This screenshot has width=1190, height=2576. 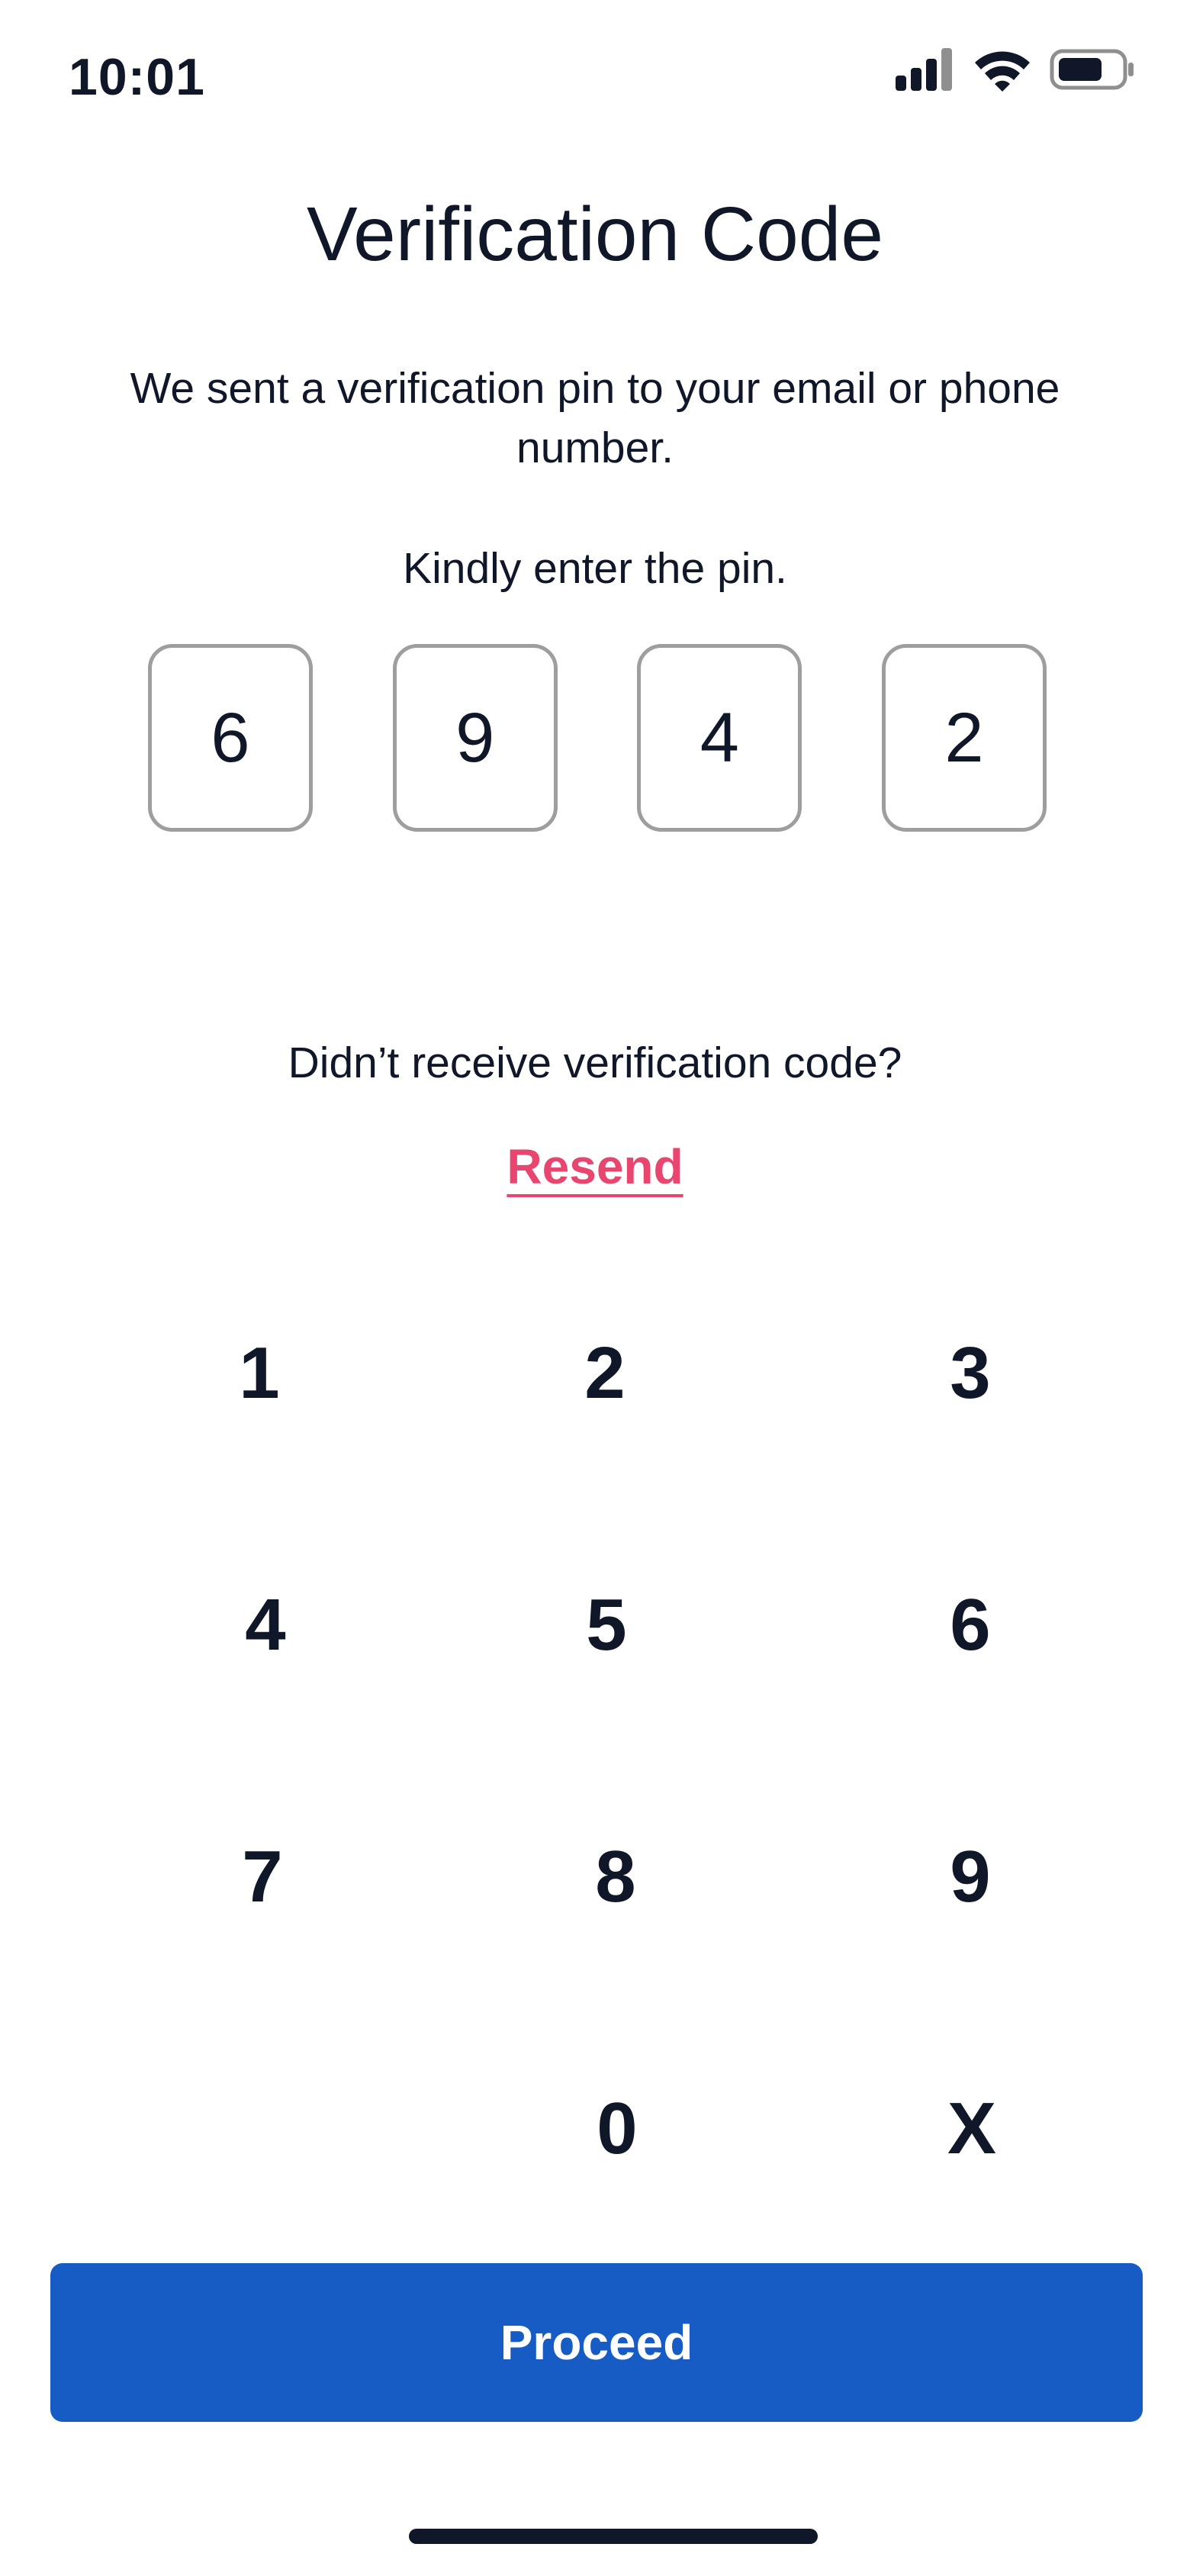 I want to click on pin-digit-2: 9, so click(x=475, y=738).